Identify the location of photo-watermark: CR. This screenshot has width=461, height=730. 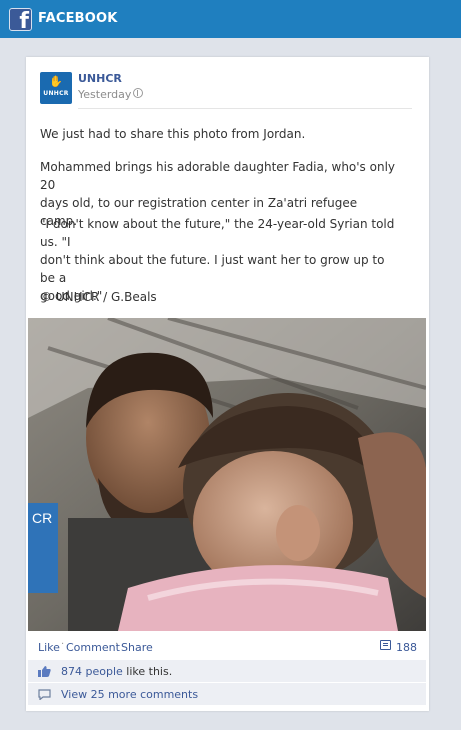
(42, 518).